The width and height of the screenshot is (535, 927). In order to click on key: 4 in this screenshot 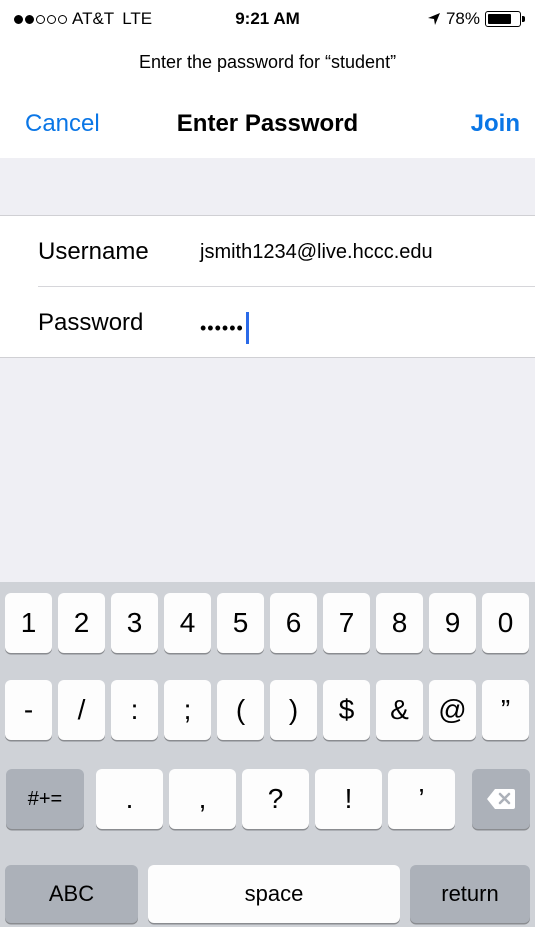, I will do `click(187, 623)`.